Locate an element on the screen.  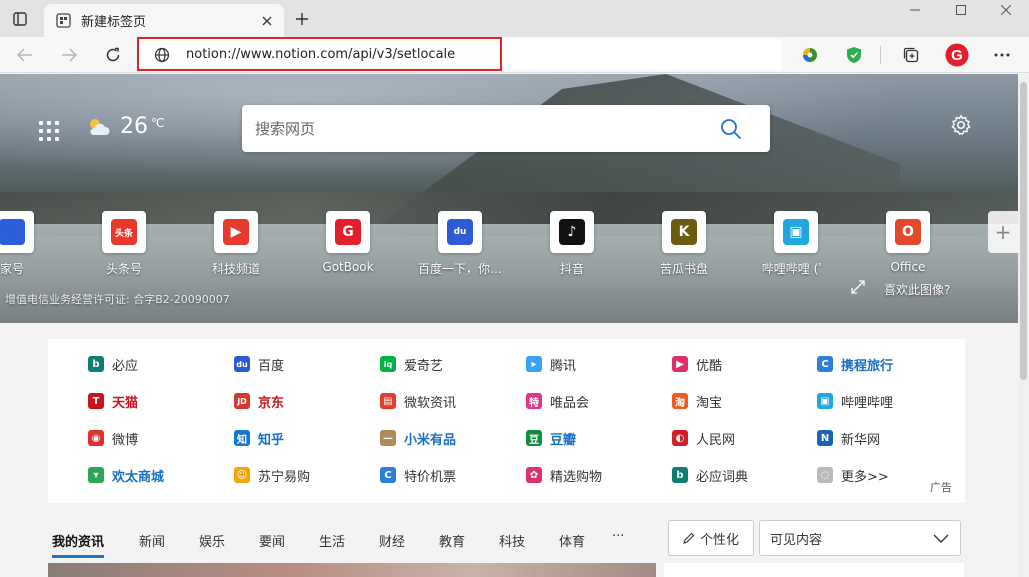
site-link: C 携程旅行 is located at coordinates (855, 364).